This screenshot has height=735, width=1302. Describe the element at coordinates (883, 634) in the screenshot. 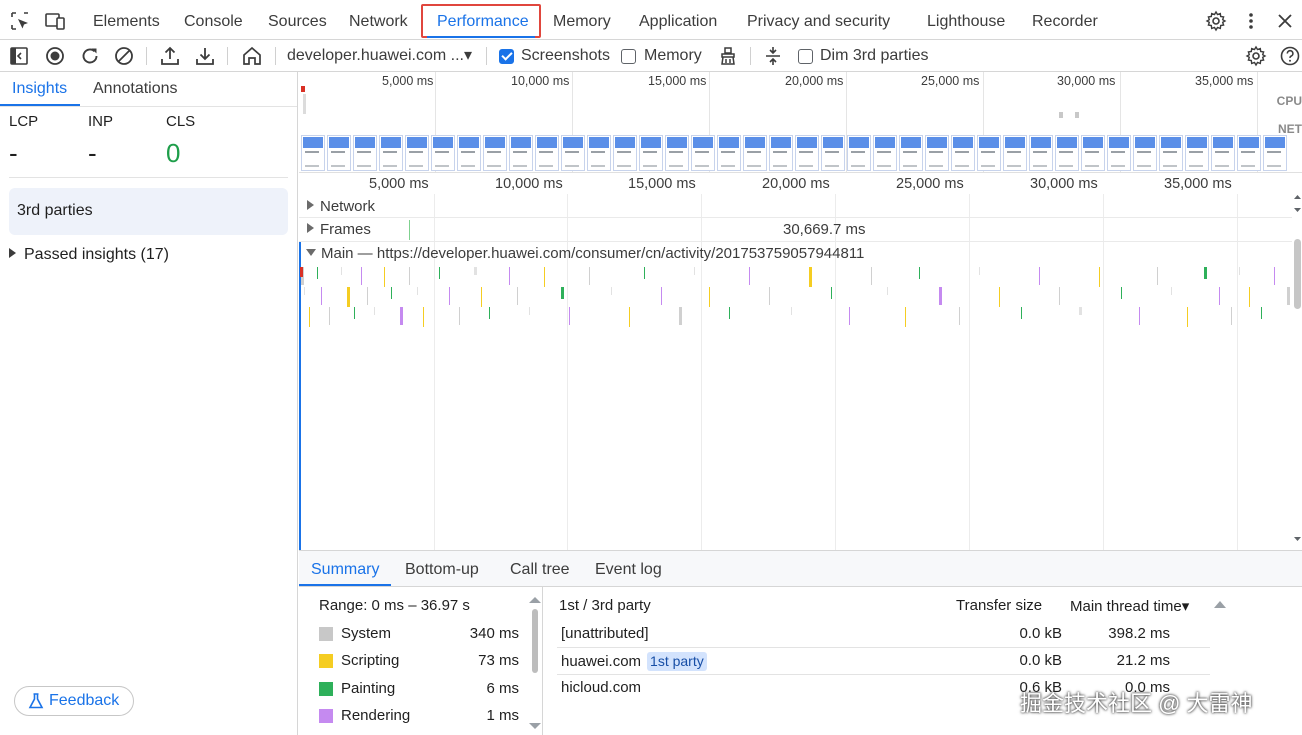

I see `table-row: [unattributed] 0.0 kB 398.2 ms` at that location.